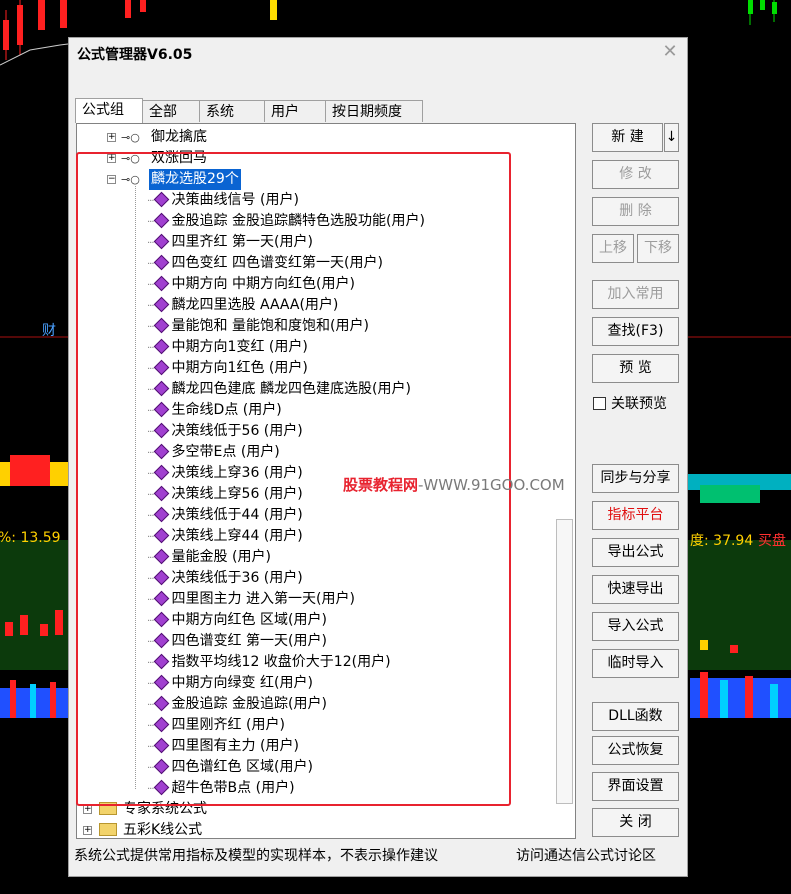 Image resolution: width=791 pixels, height=894 pixels. What do you see at coordinates (295, 111) in the screenshot?
I see `tab-user: 用户` at bounding box center [295, 111].